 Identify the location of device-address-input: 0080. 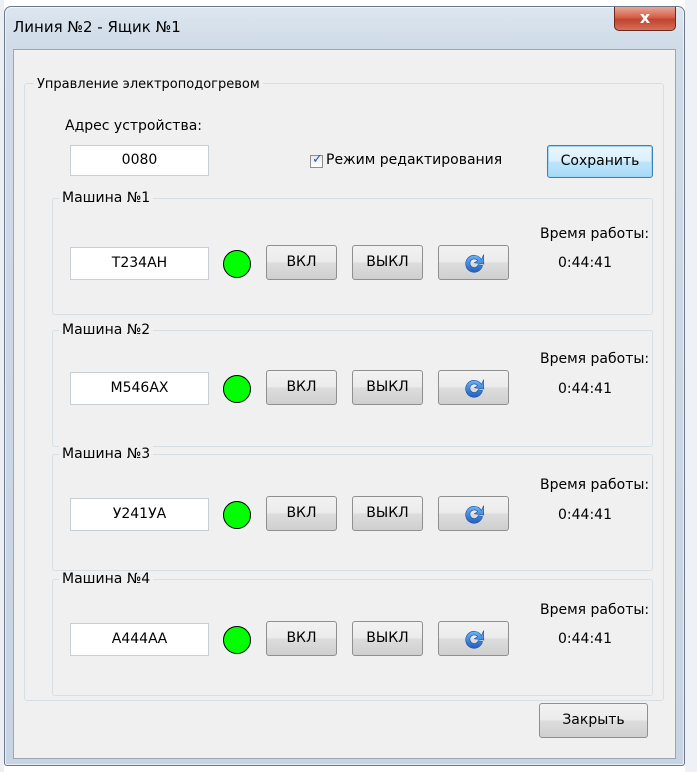
(139, 160).